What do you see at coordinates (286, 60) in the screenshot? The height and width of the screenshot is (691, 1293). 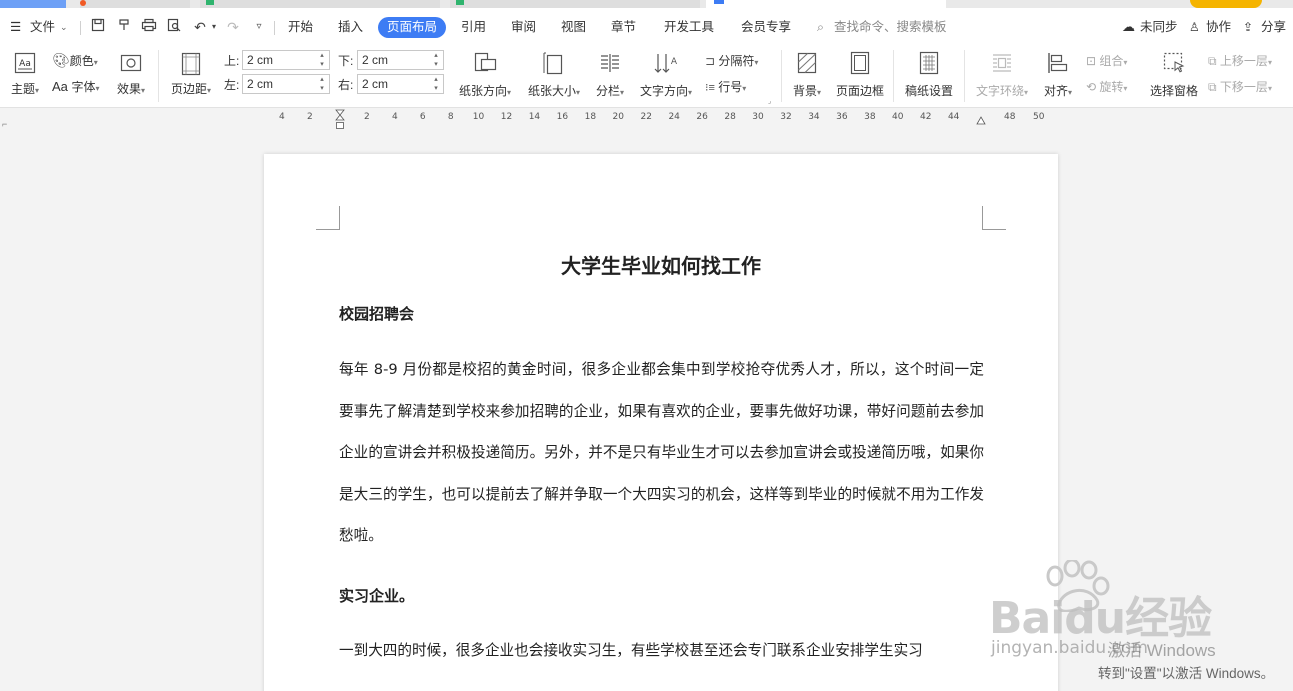 I see `top-margin-input: 2 cm ▴ ▾` at bounding box center [286, 60].